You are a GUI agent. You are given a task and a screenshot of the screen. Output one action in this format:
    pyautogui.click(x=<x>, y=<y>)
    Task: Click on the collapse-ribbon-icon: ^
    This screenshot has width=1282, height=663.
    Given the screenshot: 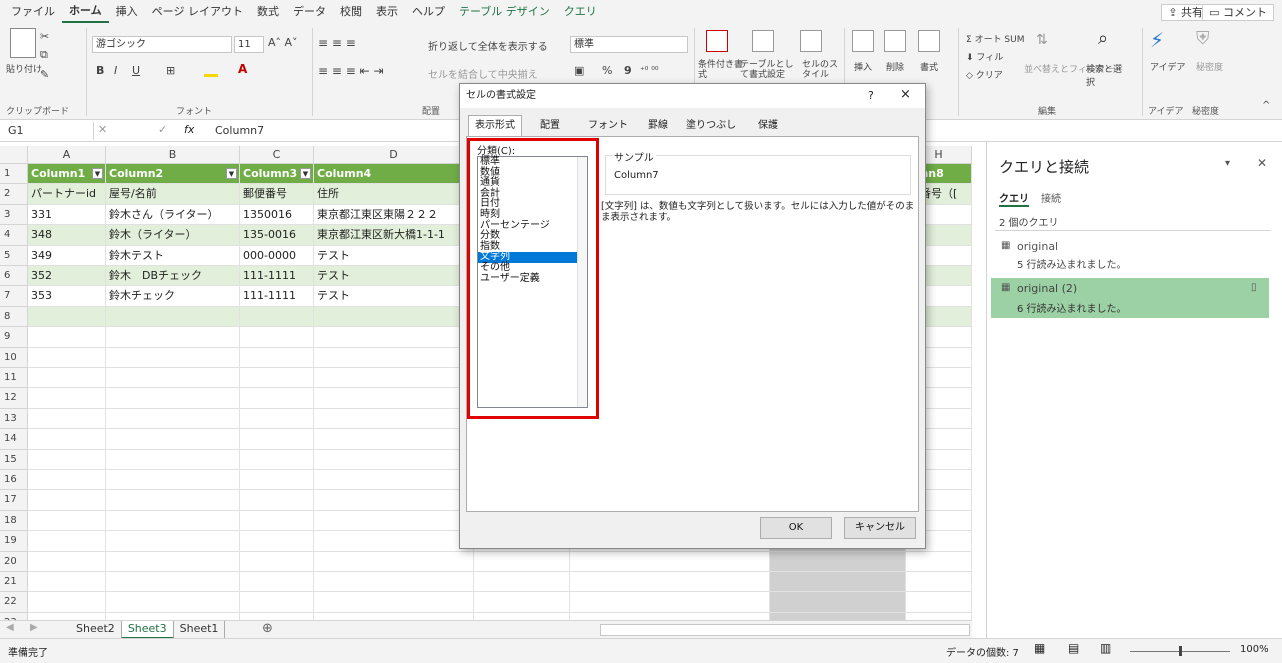 What is the action you would take?
    pyautogui.click(x=1266, y=105)
    